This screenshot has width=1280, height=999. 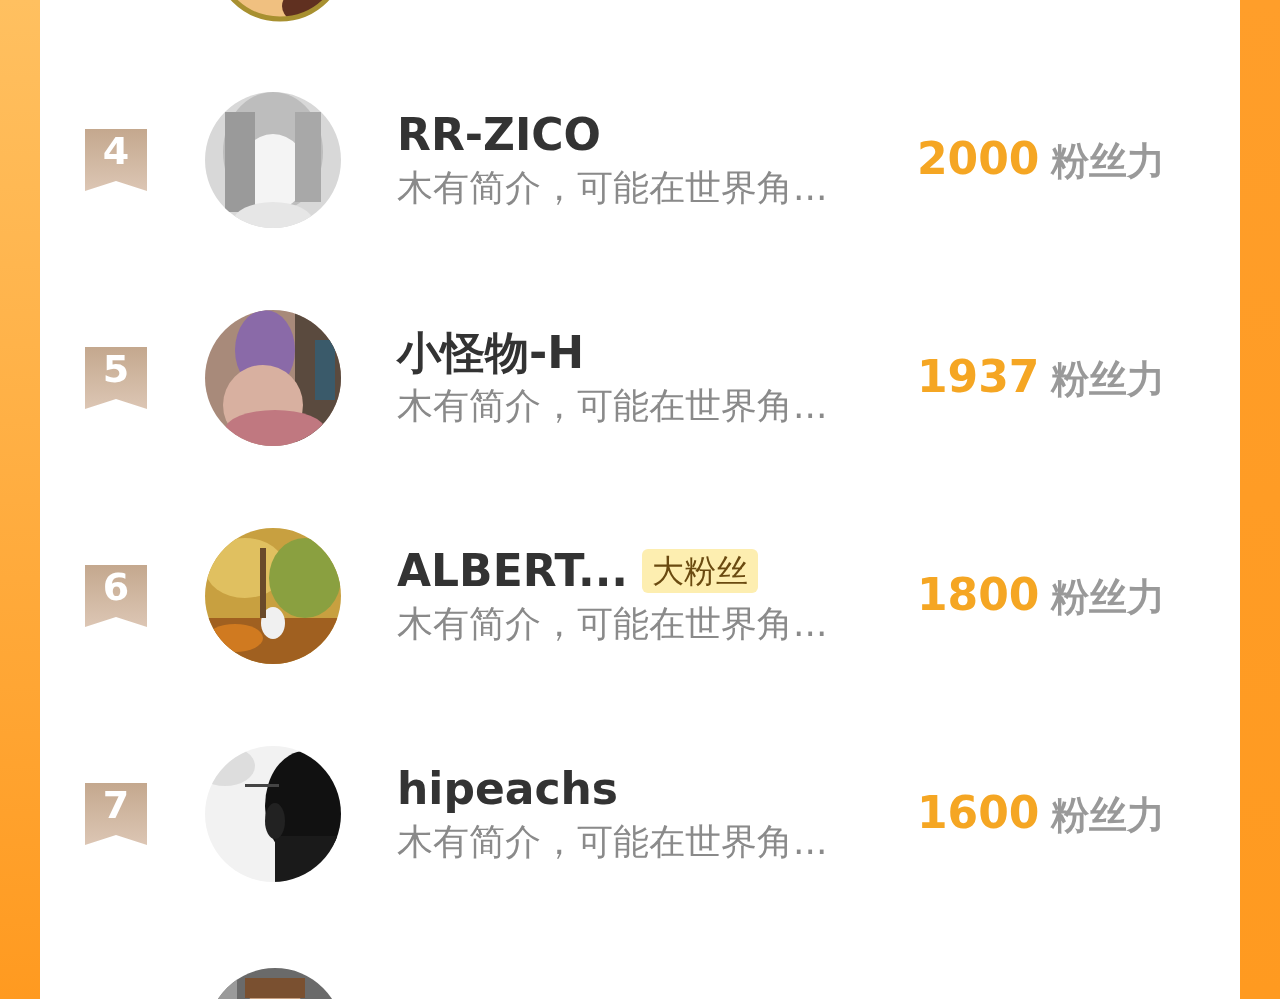 I want to click on fan-badge: 大粉丝, so click(x=700, y=571).